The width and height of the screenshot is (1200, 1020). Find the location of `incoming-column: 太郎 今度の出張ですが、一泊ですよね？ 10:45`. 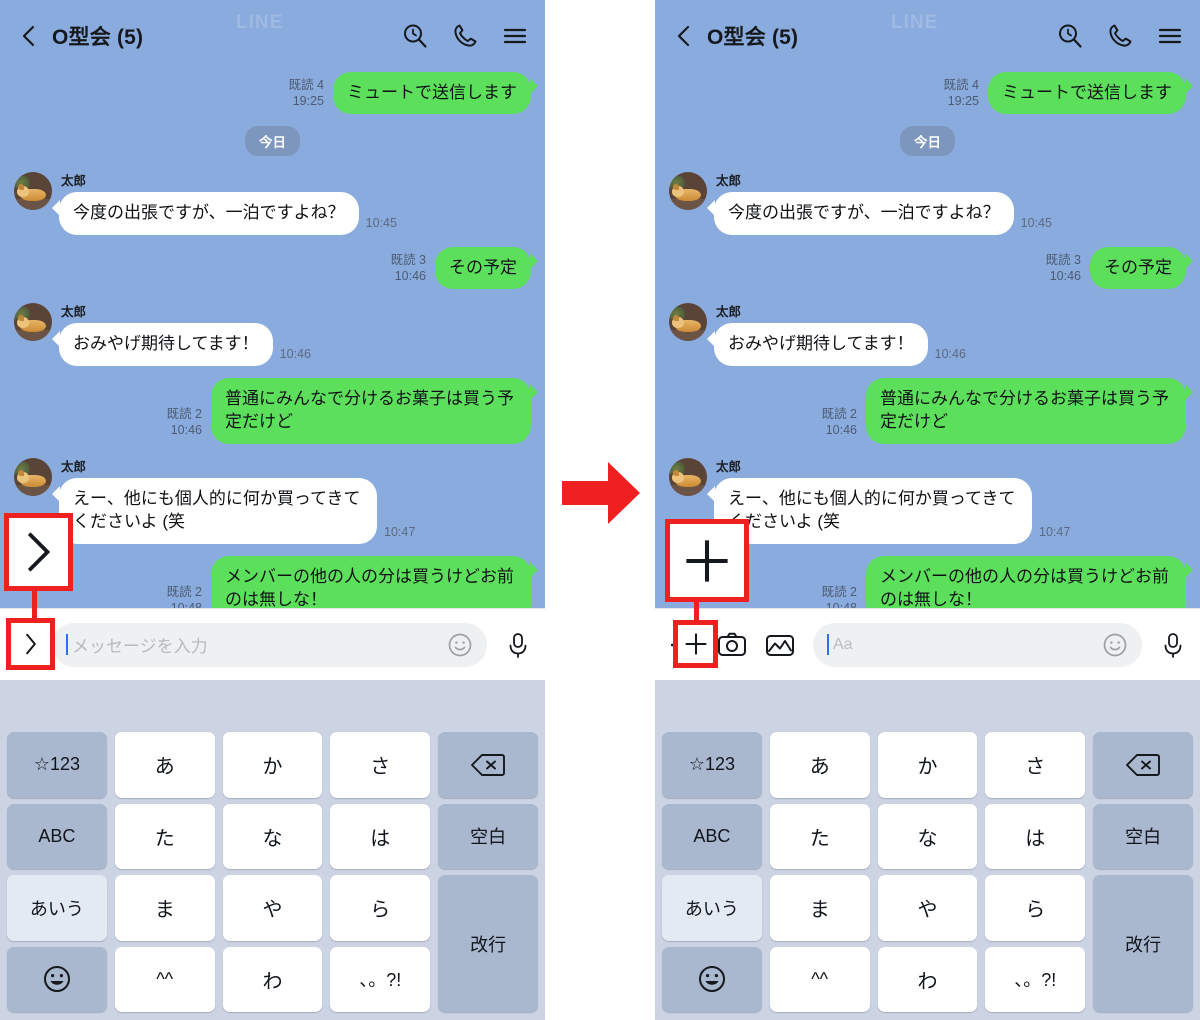

incoming-column: 太郎 今度の出張ですが、一泊ですよね？ 10:45 is located at coordinates (879, 202).